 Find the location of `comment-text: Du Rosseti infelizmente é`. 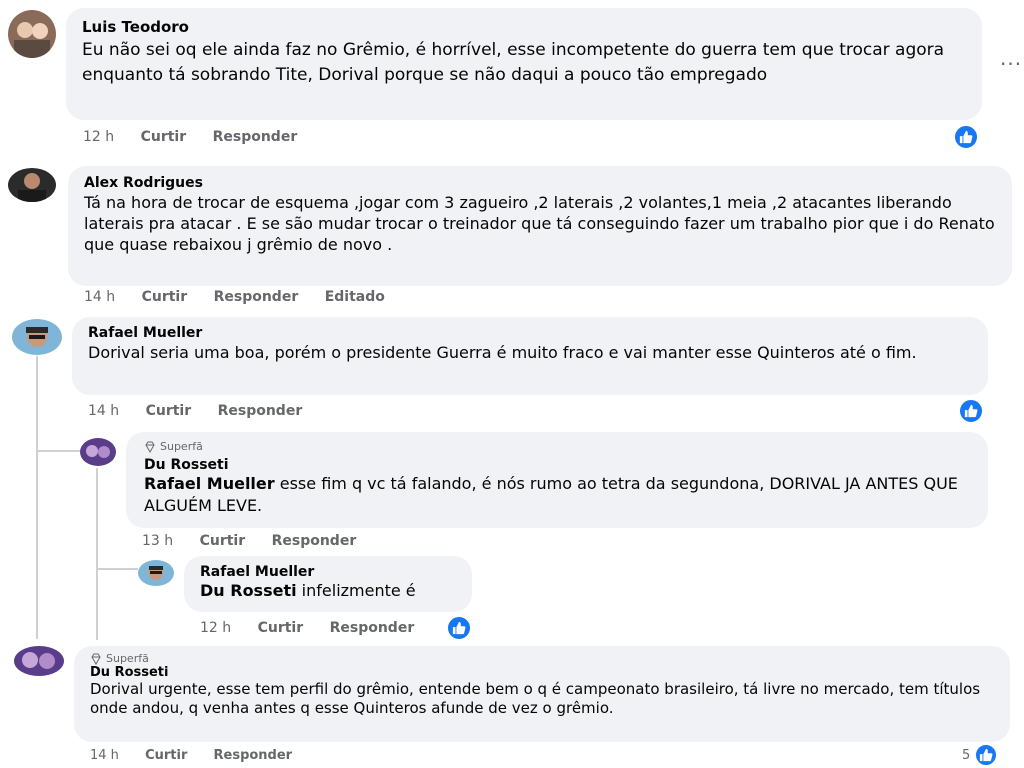

comment-text: Du Rosseti infelizmente é is located at coordinates (328, 591).